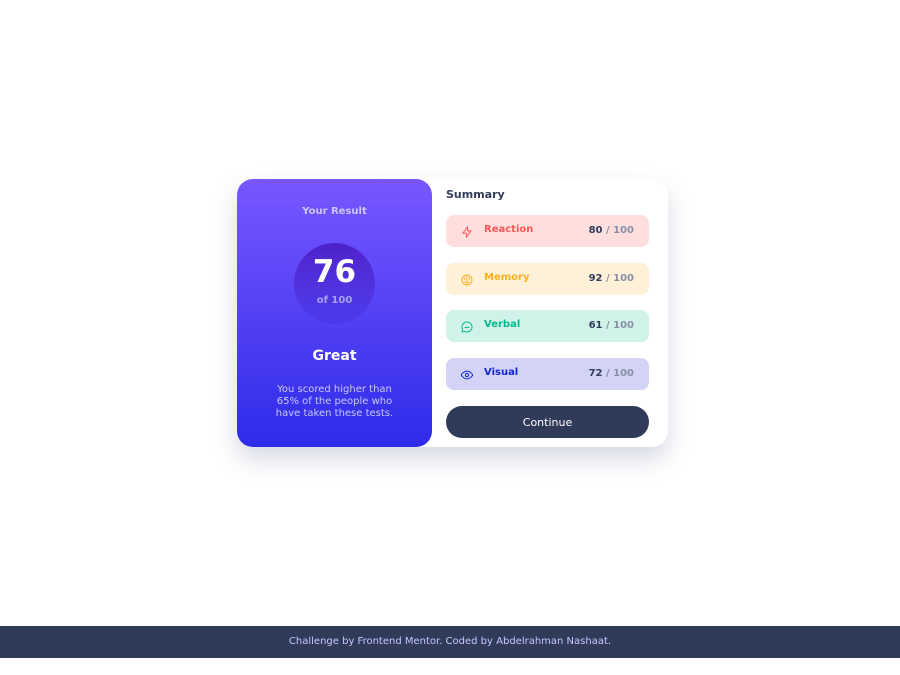  What do you see at coordinates (334, 300) in the screenshot?
I see `score-of-label: of 100` at bounding box center [334, 300].